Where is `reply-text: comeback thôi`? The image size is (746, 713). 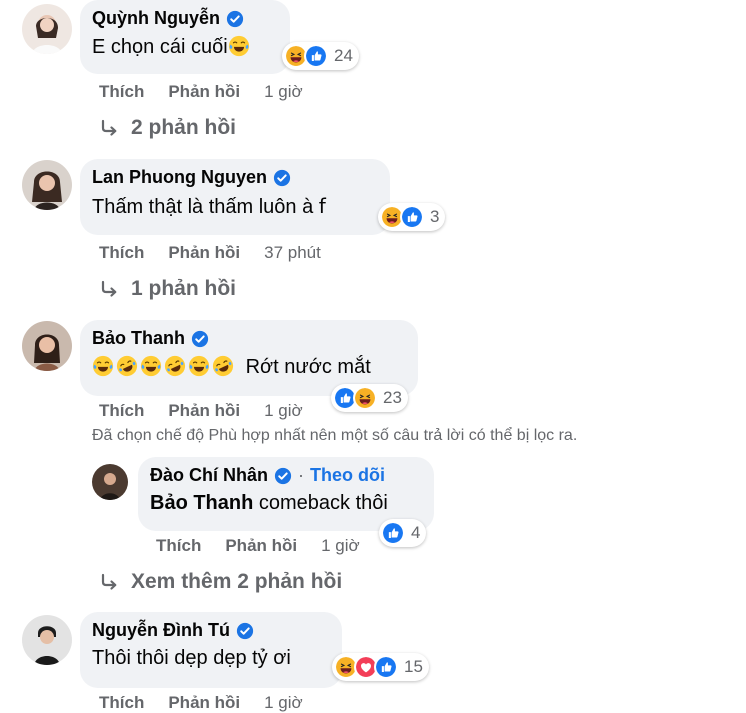
reply-text: comeback thôi is located at coordinates (320, 503).